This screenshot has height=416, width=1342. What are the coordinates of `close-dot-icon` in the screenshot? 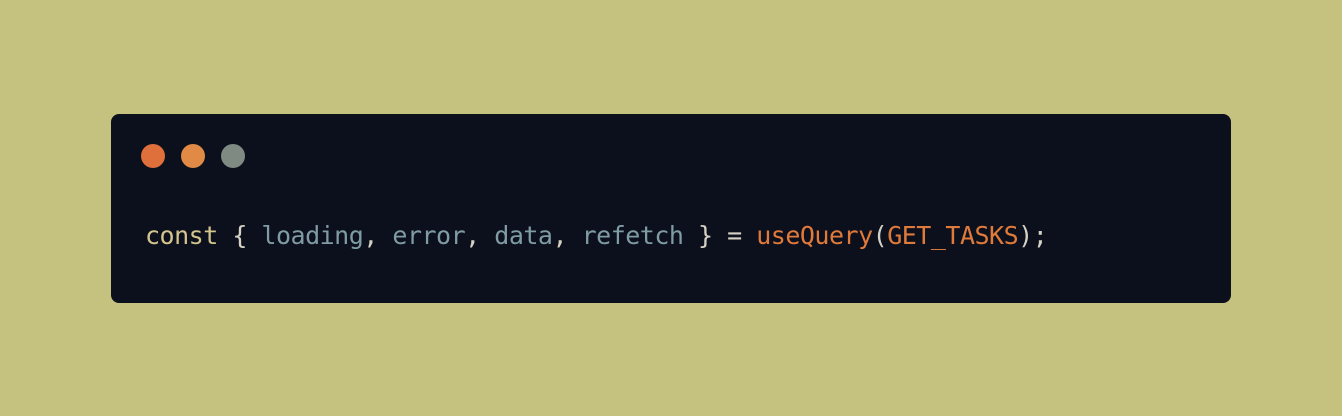 It's located at (153, 156).